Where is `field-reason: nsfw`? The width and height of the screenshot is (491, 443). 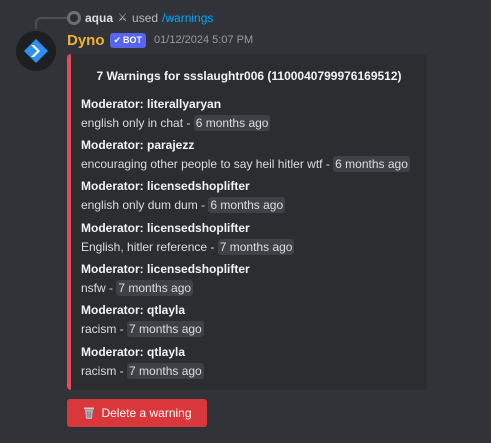 field-reason: nsfw is located at coordinates (93, 288).